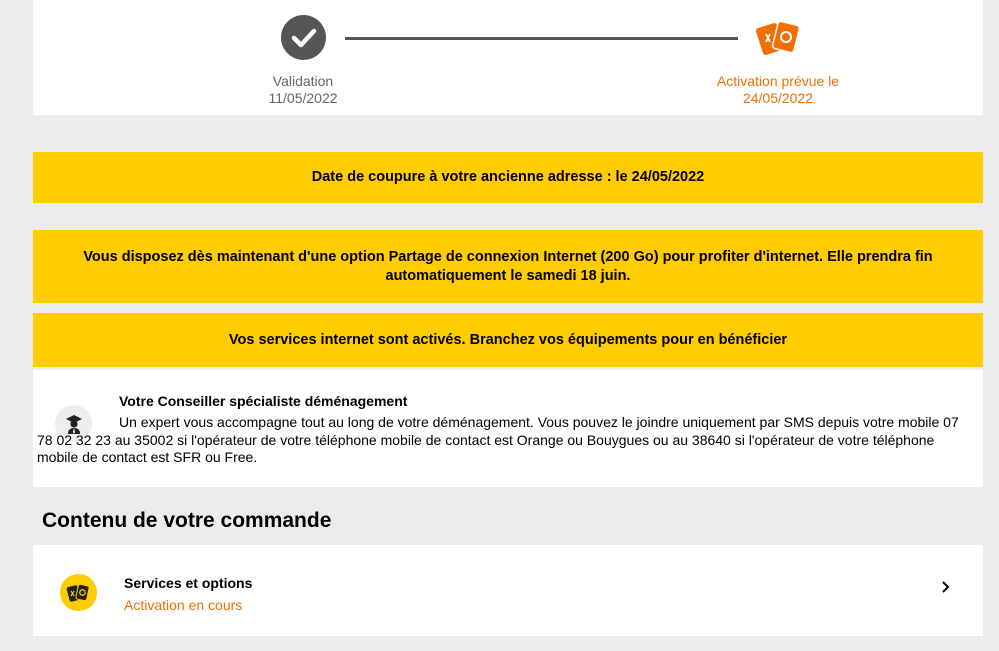 This screenshot has width=999, height=651. What do you see at coordinates (508, 590) in the screenshot?
I see `services-options-item: Services et options Activation en cours` at bounding box center [508, 590].